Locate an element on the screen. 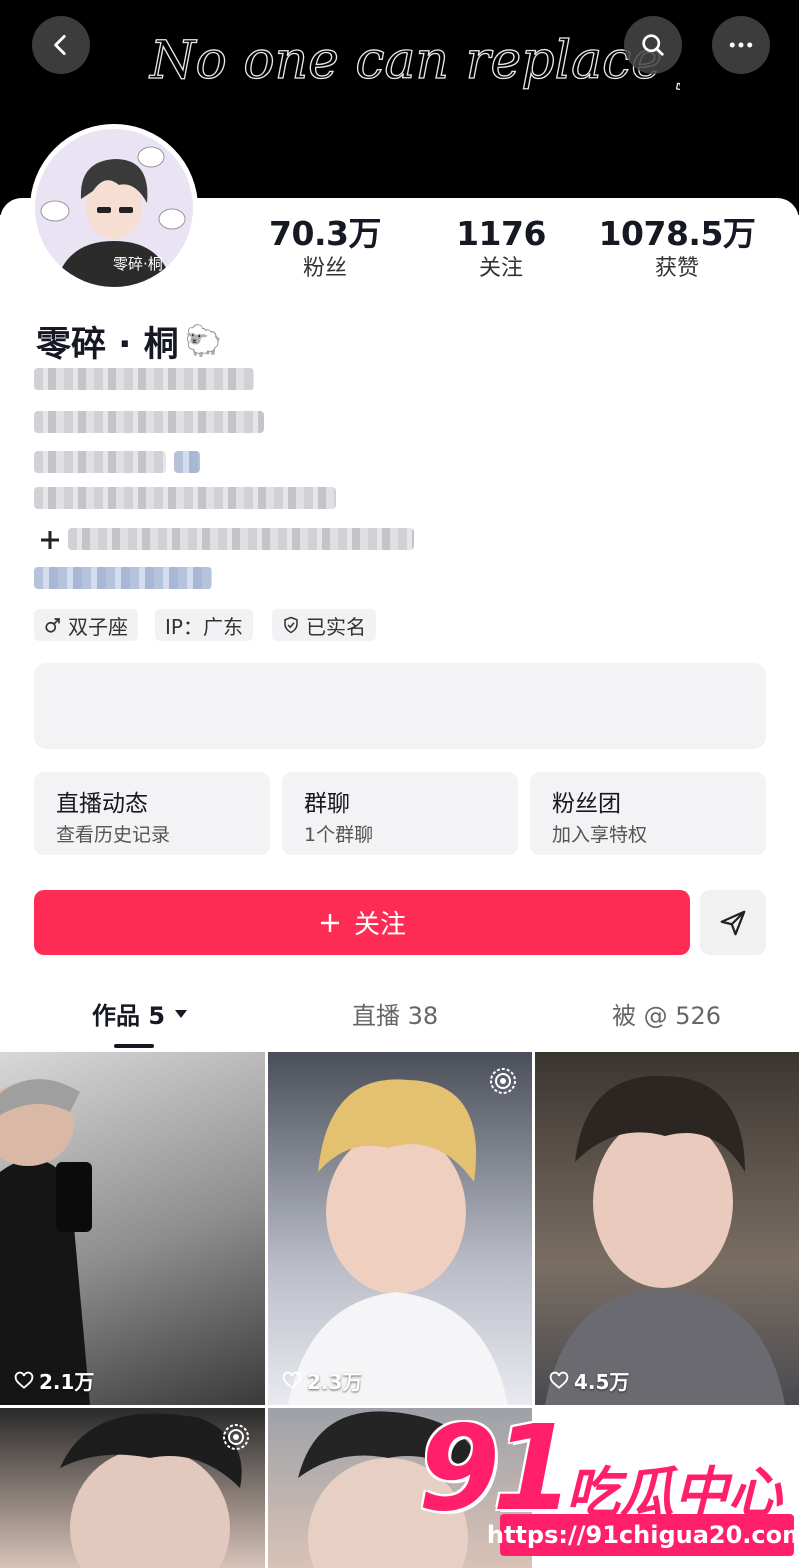 The height and width of the screenshot is (1568, 799). like-count: 4.5万 is located at coordinates (589, 1380).